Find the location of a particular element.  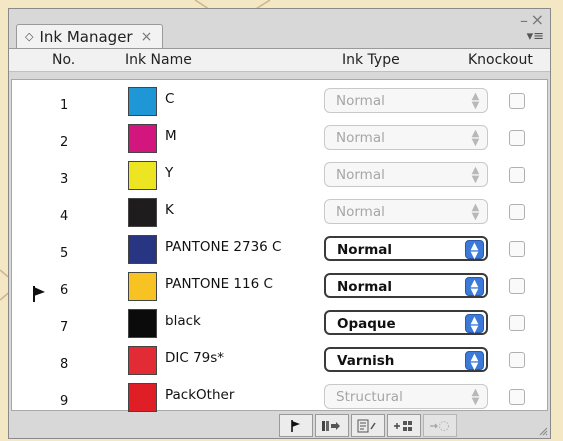

ink-number: 6 is located at coordinates (64, 290).